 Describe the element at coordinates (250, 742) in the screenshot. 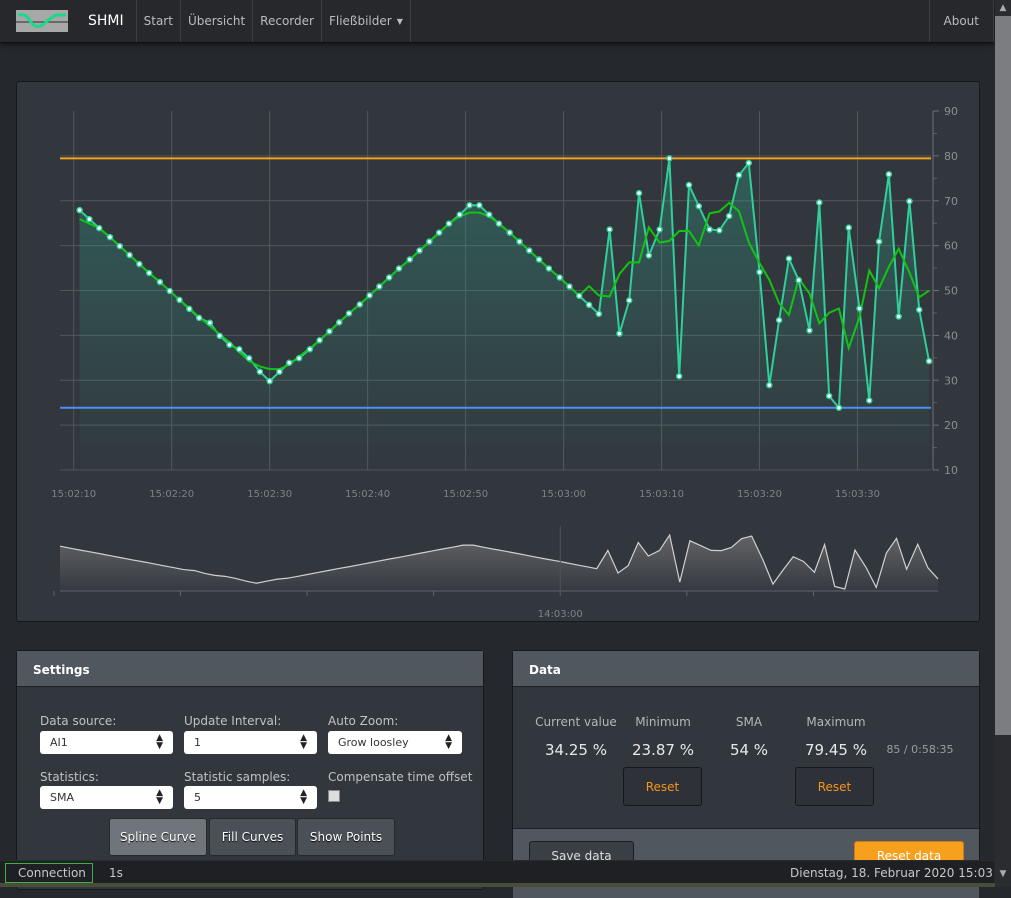

I see `update-interval-select: 1 ▲ ▼` at that location.